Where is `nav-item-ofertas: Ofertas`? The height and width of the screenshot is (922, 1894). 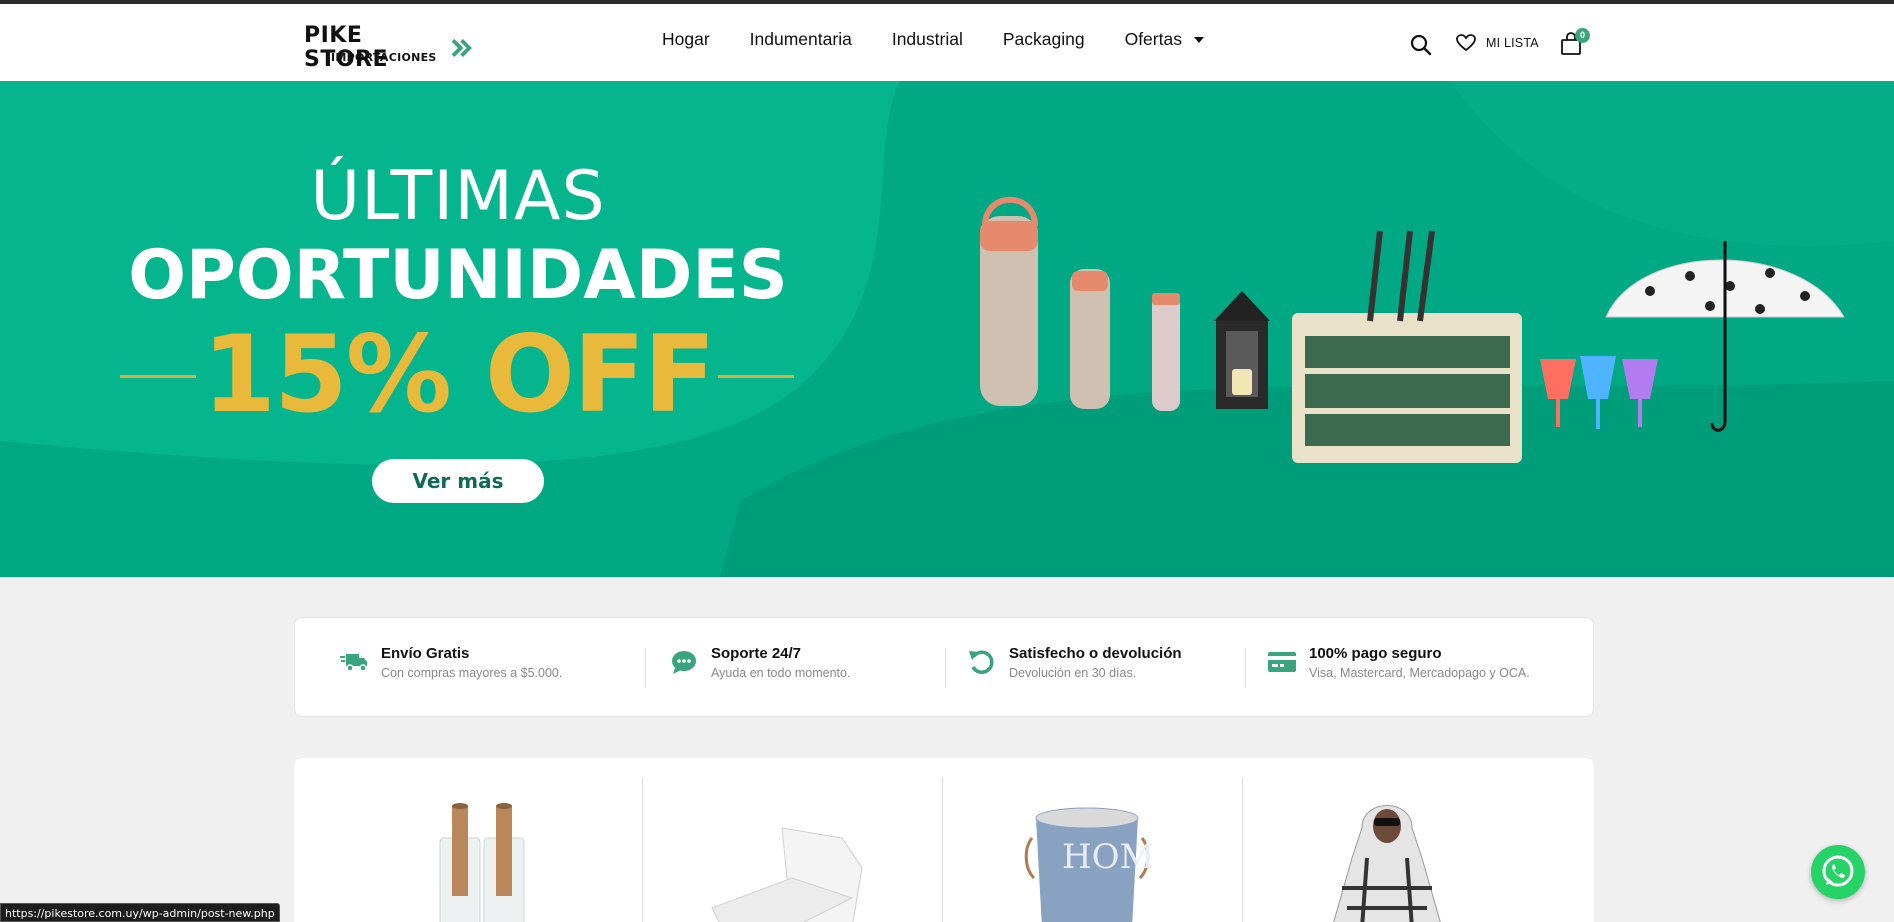 nav-item-ofertas: Ofertas is located at coordinates (1164, 39).